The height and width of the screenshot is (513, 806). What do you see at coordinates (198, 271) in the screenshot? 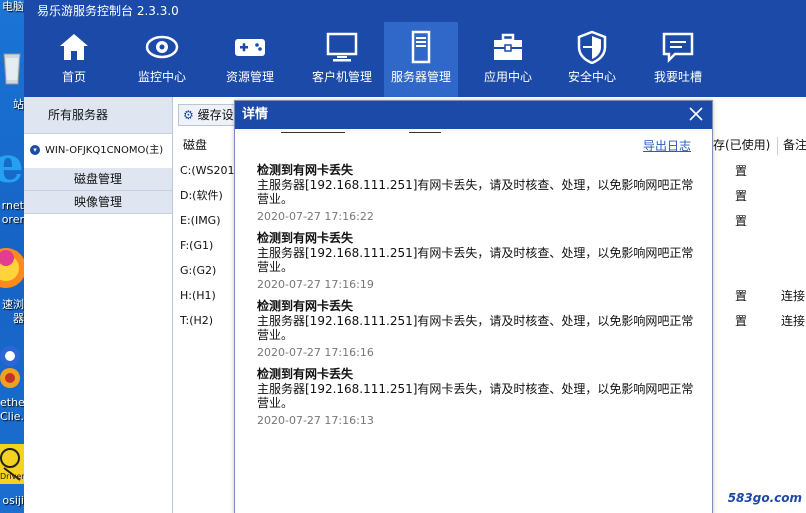
I see `disk-row: G:(G2)` at bounding box center [198, 271].